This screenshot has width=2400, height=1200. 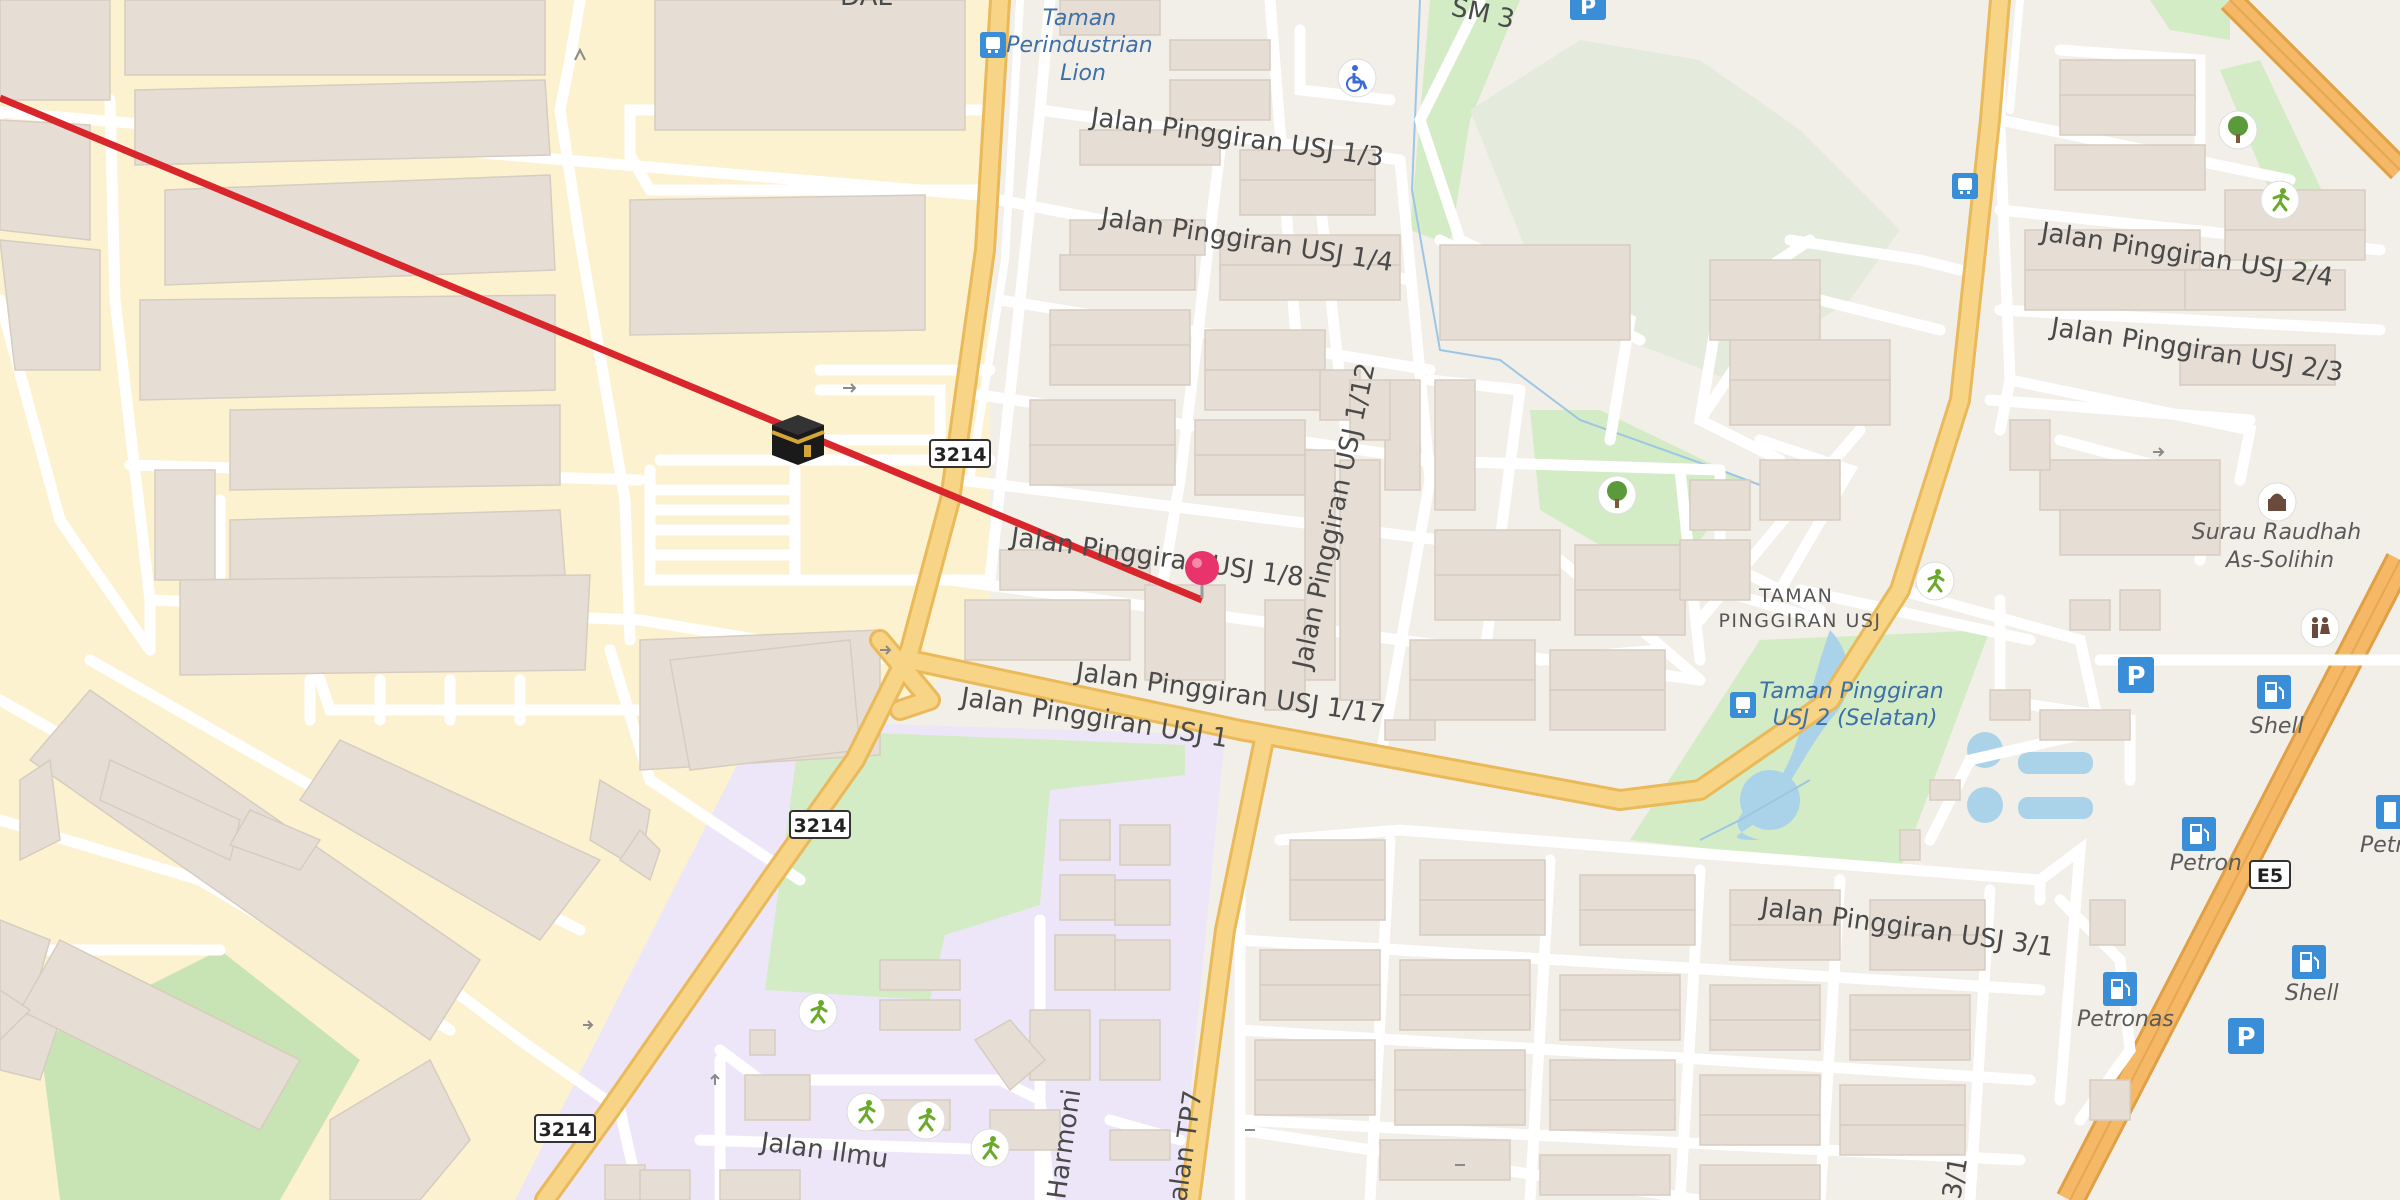 I want to click on route-shield-3214-c: 3214, so click(x=565, y=1128).